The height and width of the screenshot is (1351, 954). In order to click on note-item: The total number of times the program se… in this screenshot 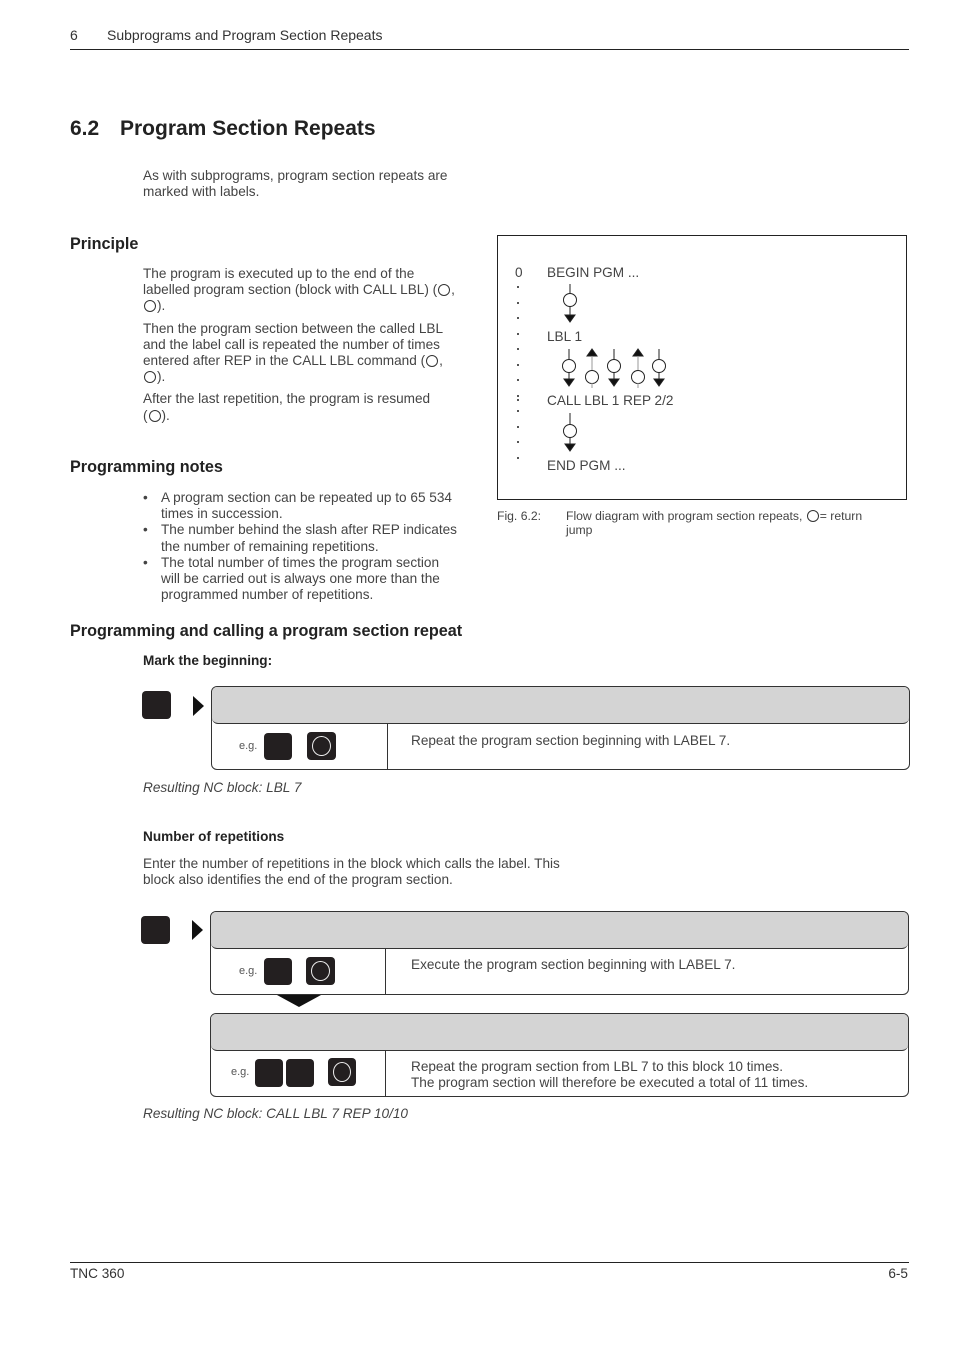, I will do `click(315, 579)`.